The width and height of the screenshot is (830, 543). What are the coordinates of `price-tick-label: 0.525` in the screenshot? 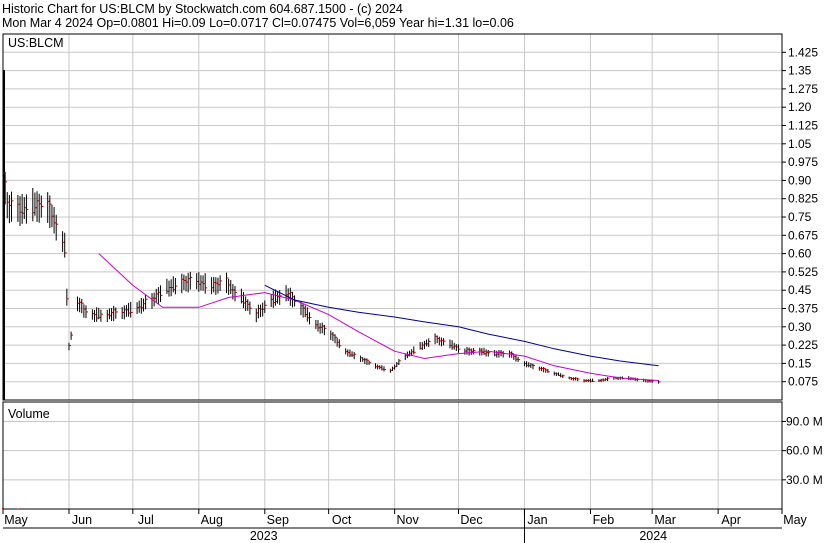 It's located at (803, 272).